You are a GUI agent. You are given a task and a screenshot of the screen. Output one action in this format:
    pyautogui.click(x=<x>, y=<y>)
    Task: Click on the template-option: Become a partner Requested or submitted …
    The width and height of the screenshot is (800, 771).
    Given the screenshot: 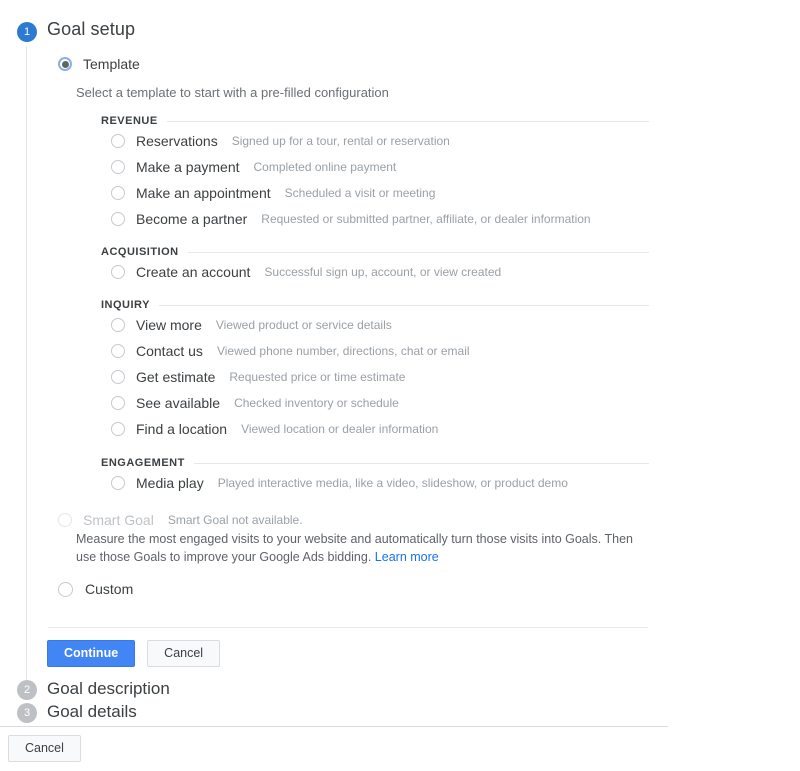 What is the action you would take?
    pyautogui.click(x=380, y=219)
    